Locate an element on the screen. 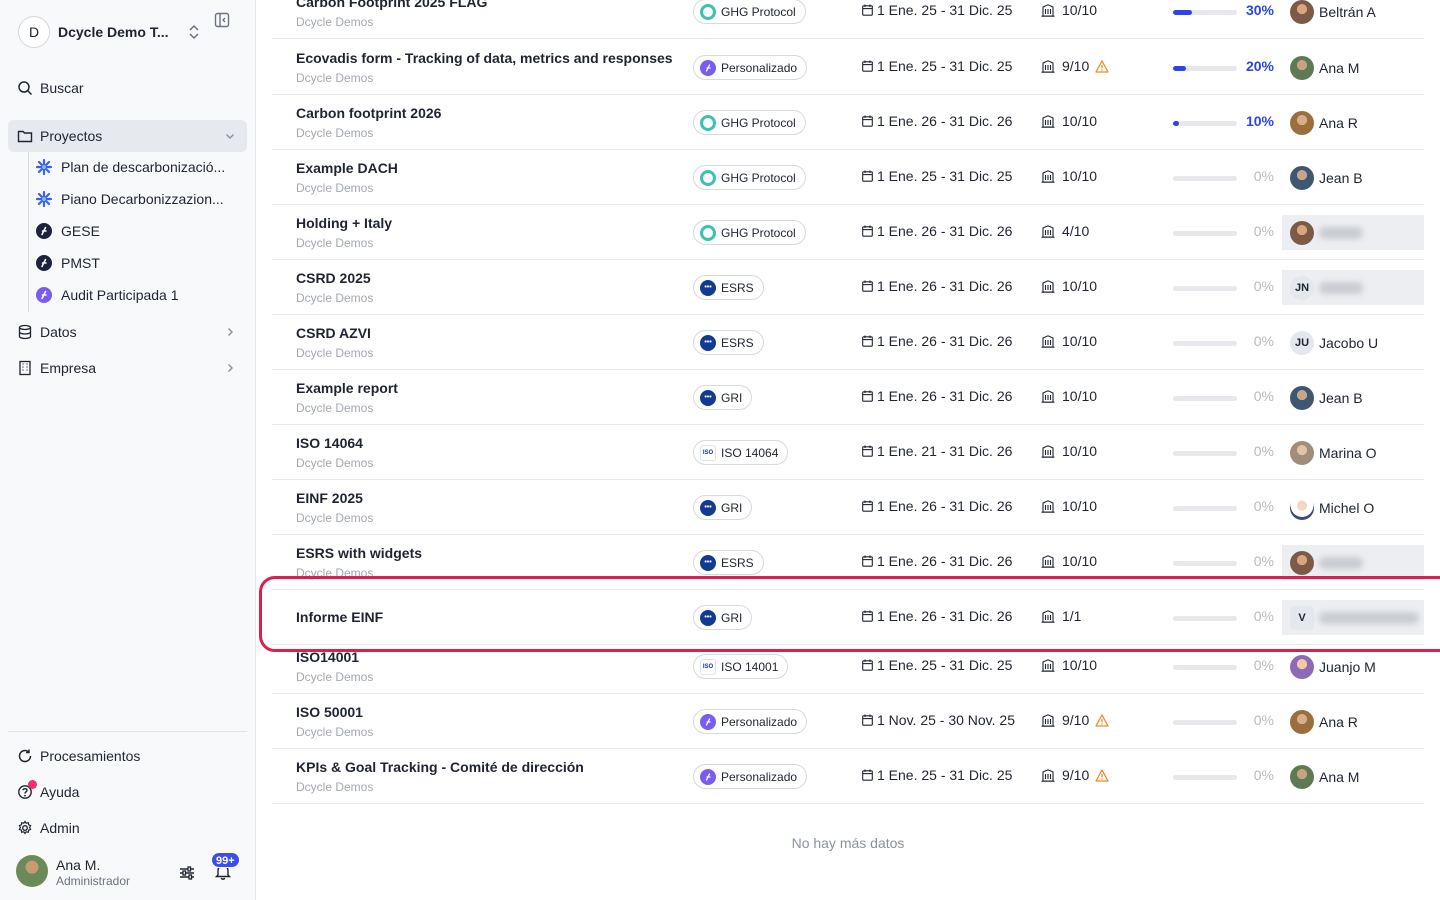  nav-search: Buscar is located at coordinates (127, 88).